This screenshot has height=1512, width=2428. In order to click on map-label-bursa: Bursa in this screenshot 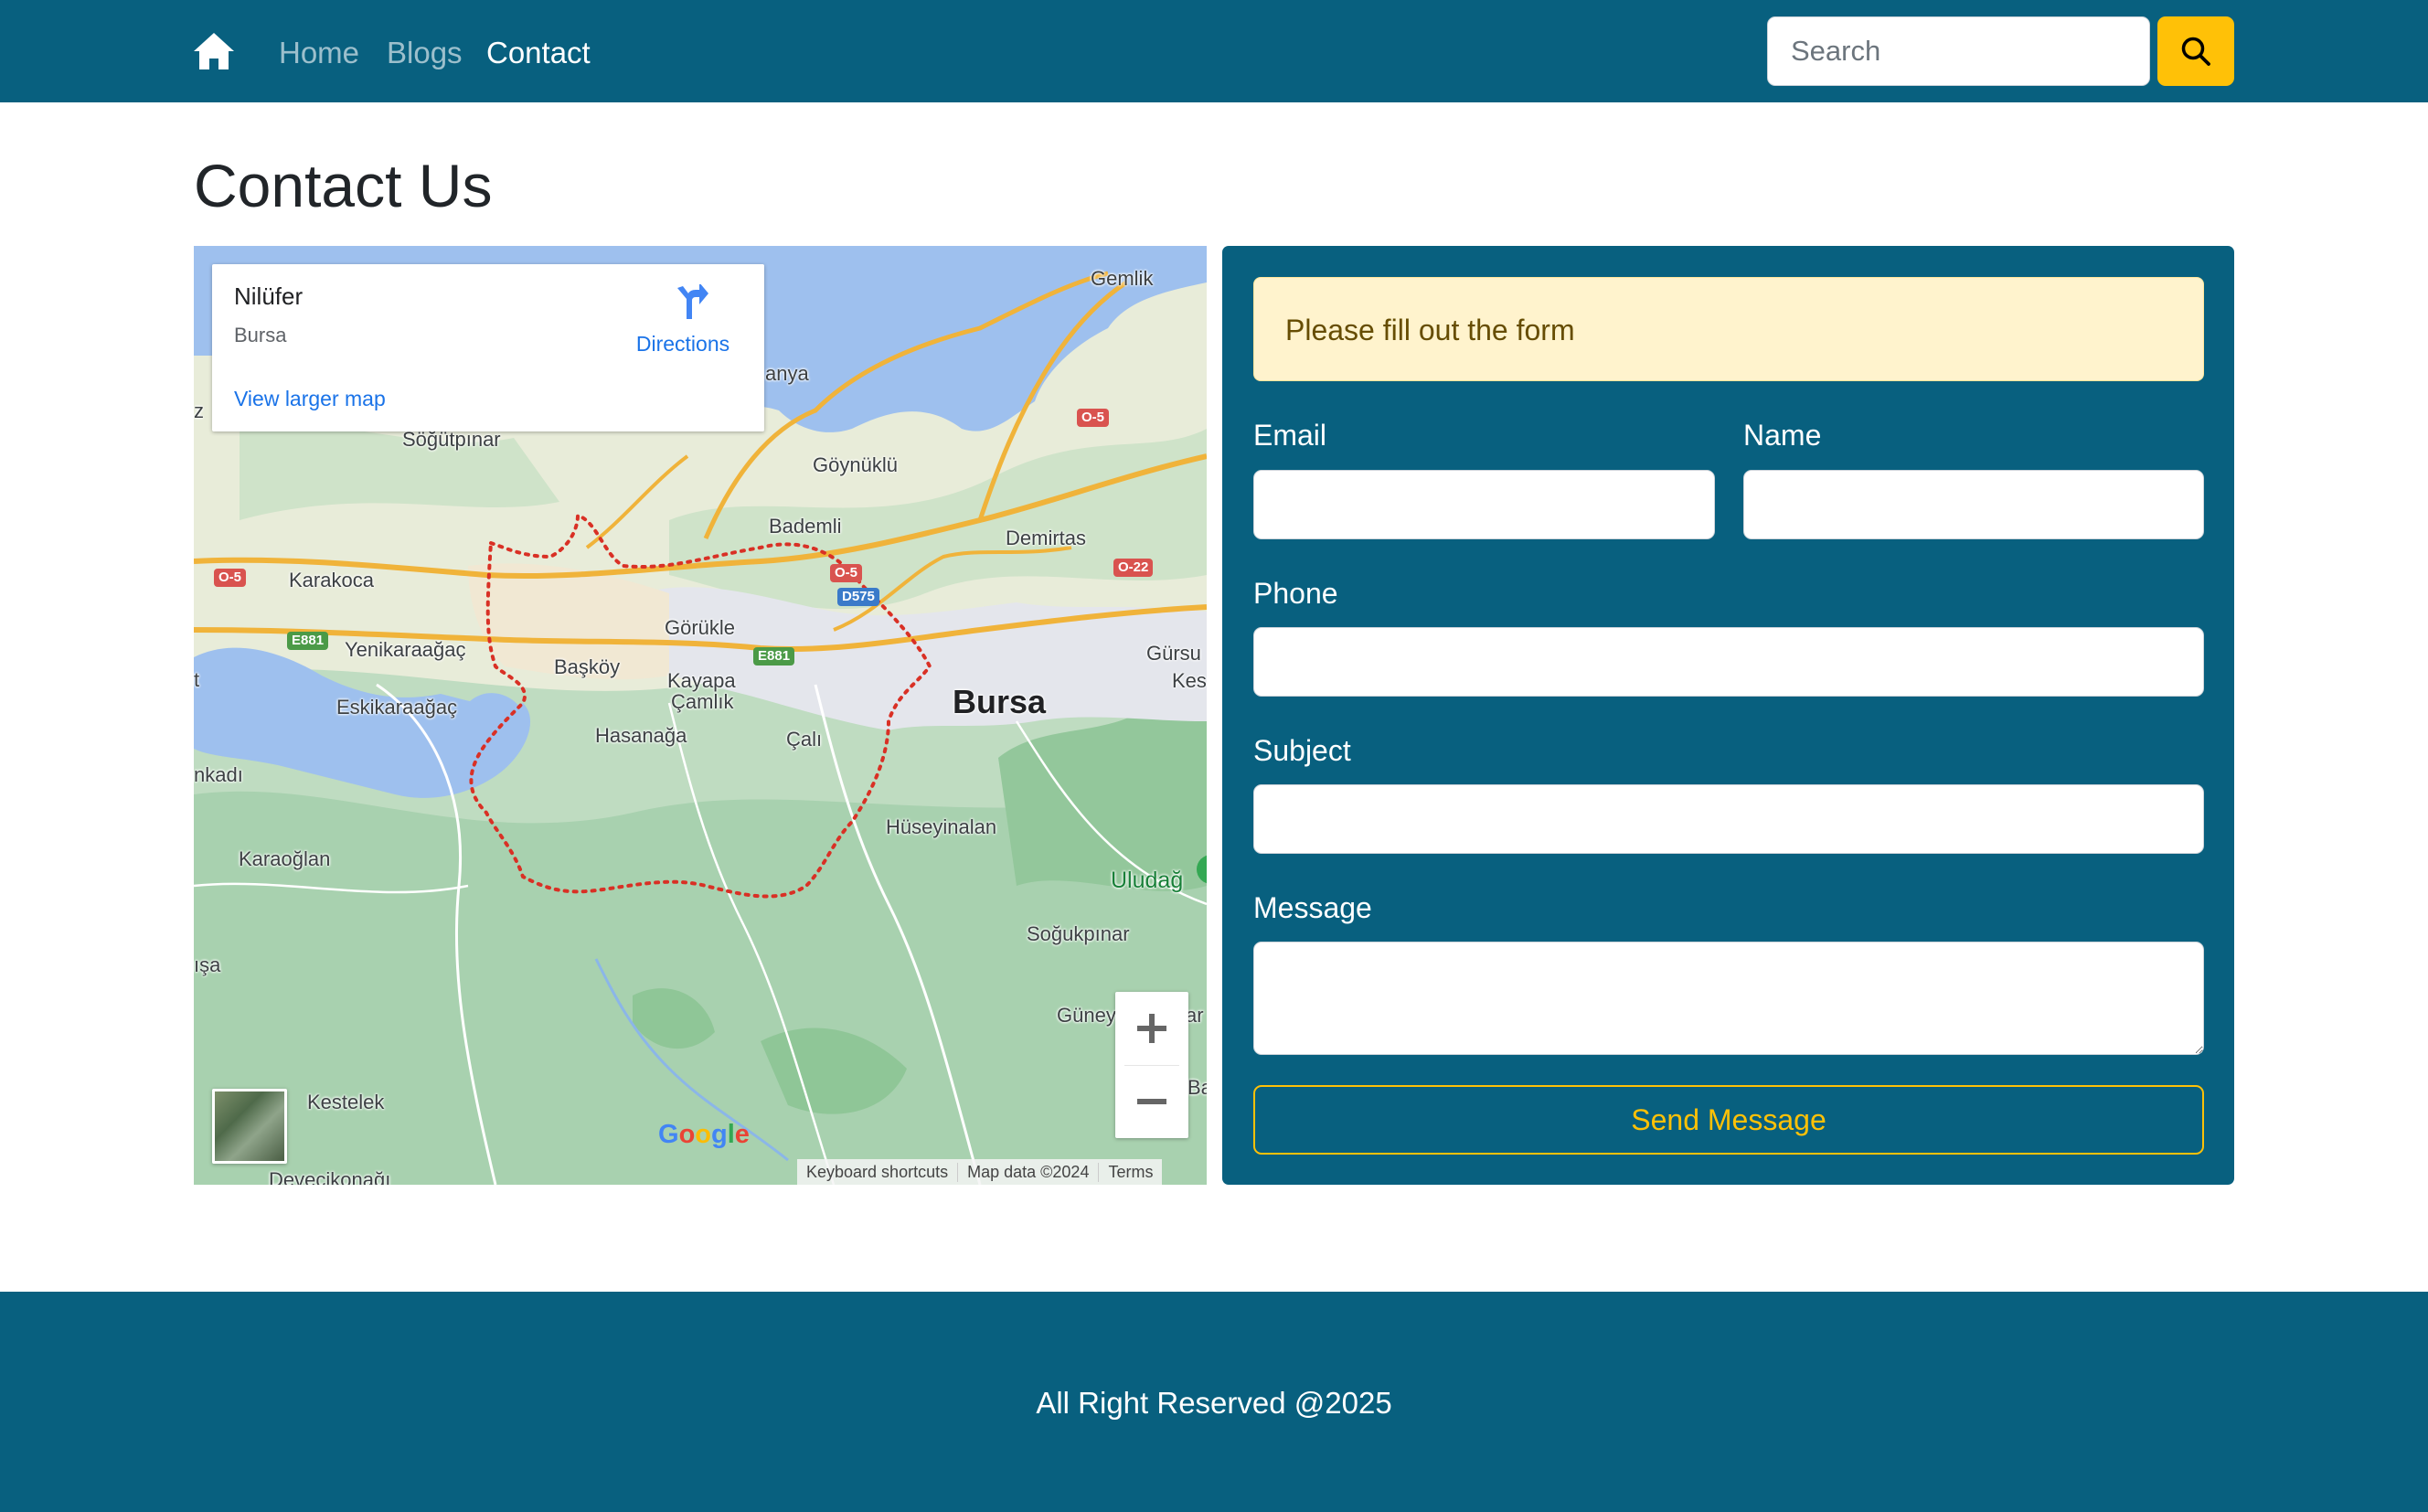, I will do `click(1000, 701)`.